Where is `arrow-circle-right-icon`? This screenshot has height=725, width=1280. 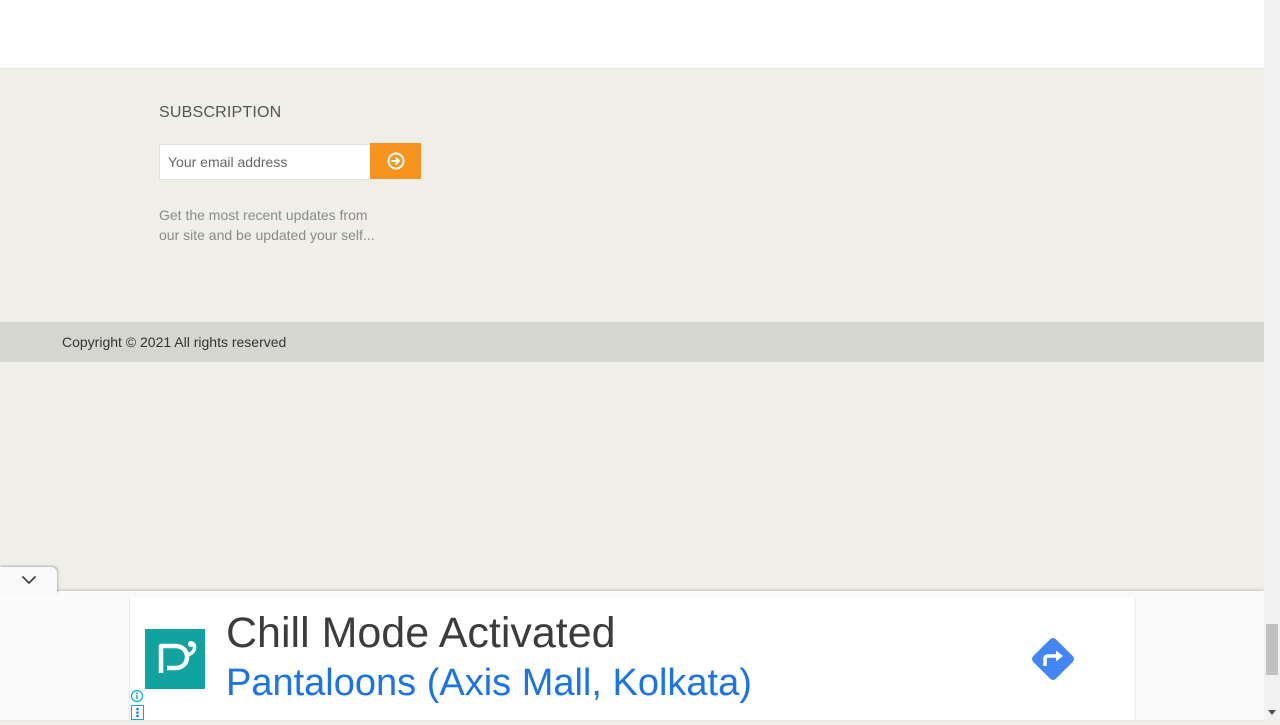 arrow-circle-right-icon is located at coordinates (396, 161).